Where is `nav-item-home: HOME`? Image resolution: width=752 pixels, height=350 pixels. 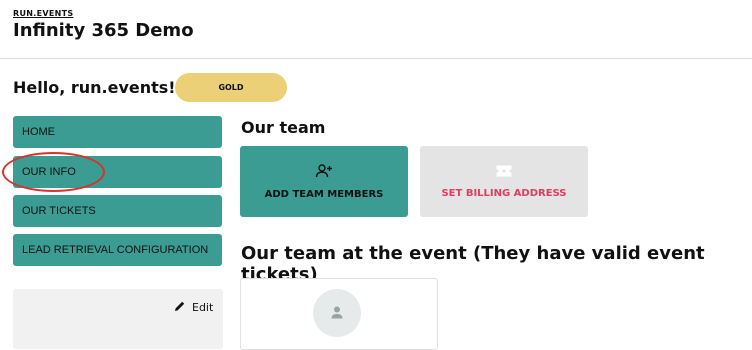 nav-item-home: HOME is located at coordinates (117, 132).